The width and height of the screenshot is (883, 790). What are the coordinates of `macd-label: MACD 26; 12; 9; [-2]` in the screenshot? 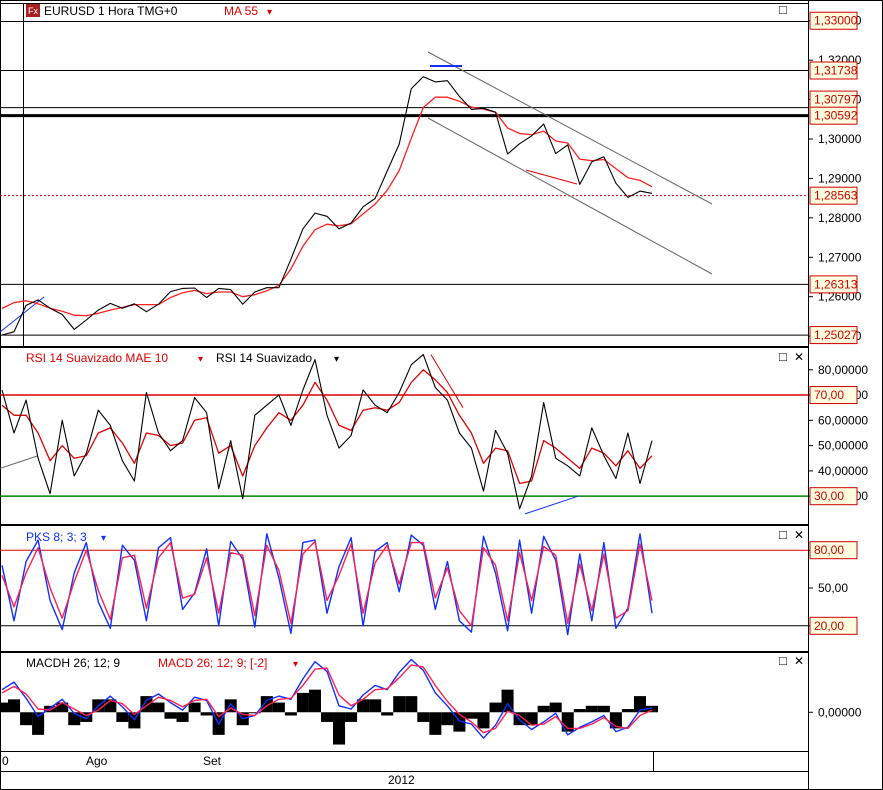 It's located at (212, 663).